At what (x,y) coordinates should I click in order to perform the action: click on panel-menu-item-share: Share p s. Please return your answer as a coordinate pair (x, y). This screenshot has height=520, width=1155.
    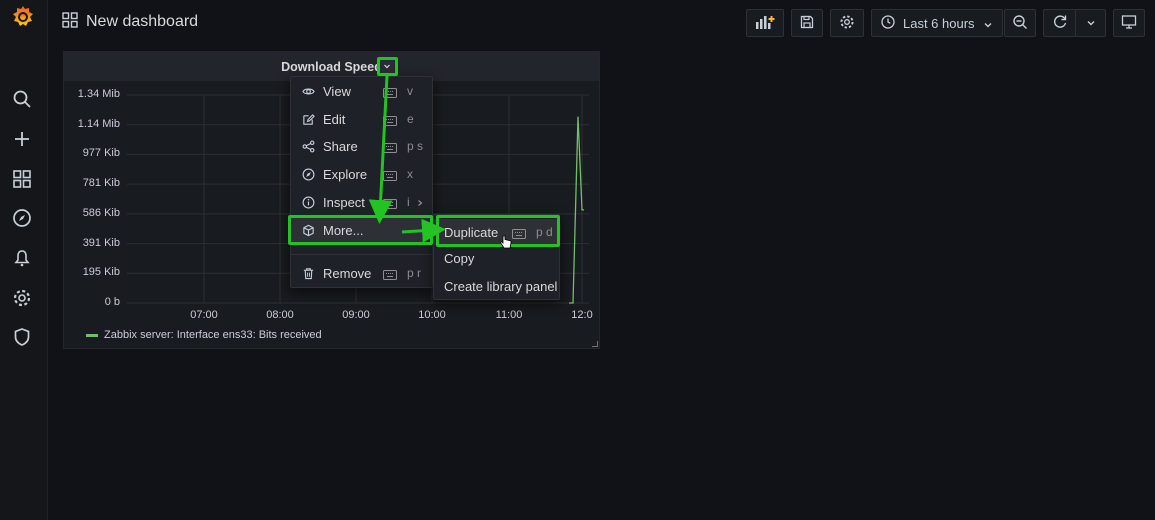
    Looking at the image, I should click on (361, 146).